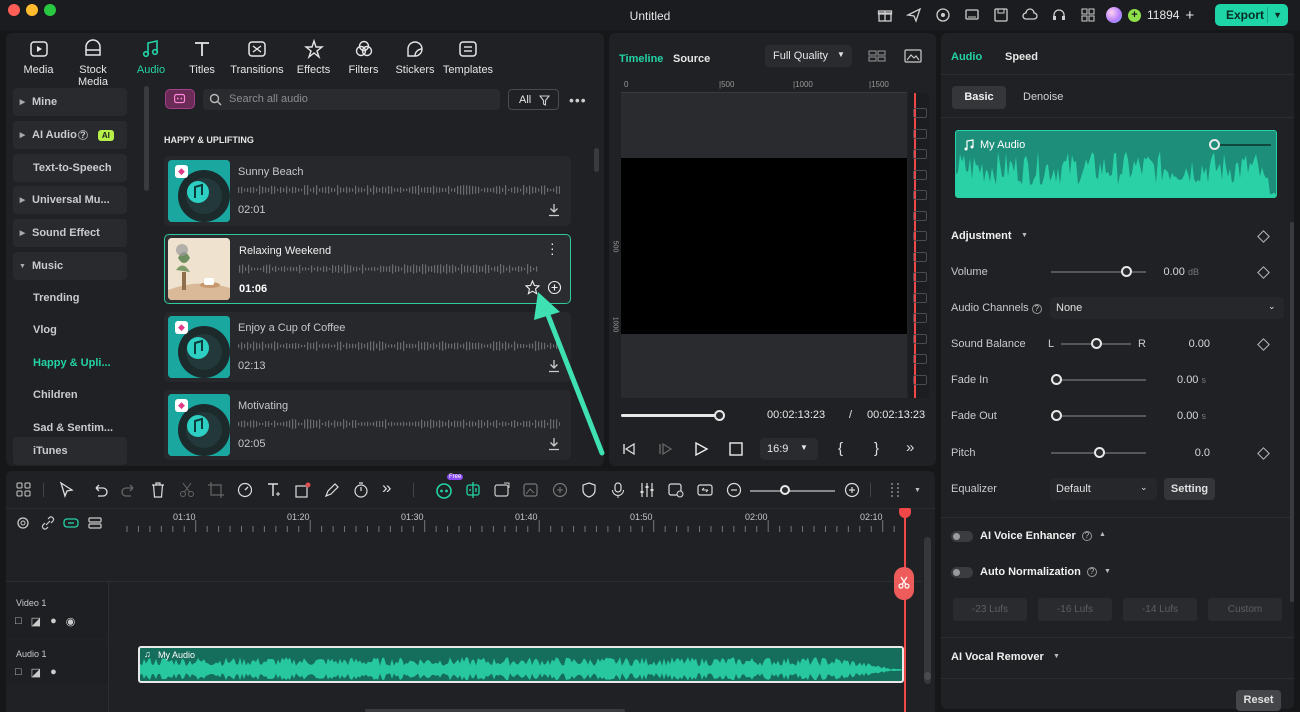  What do you see at coordinates (1190, 453) in the screenshot?
I see `pitch-value: 0.0` at bounding box center [1190, 453].